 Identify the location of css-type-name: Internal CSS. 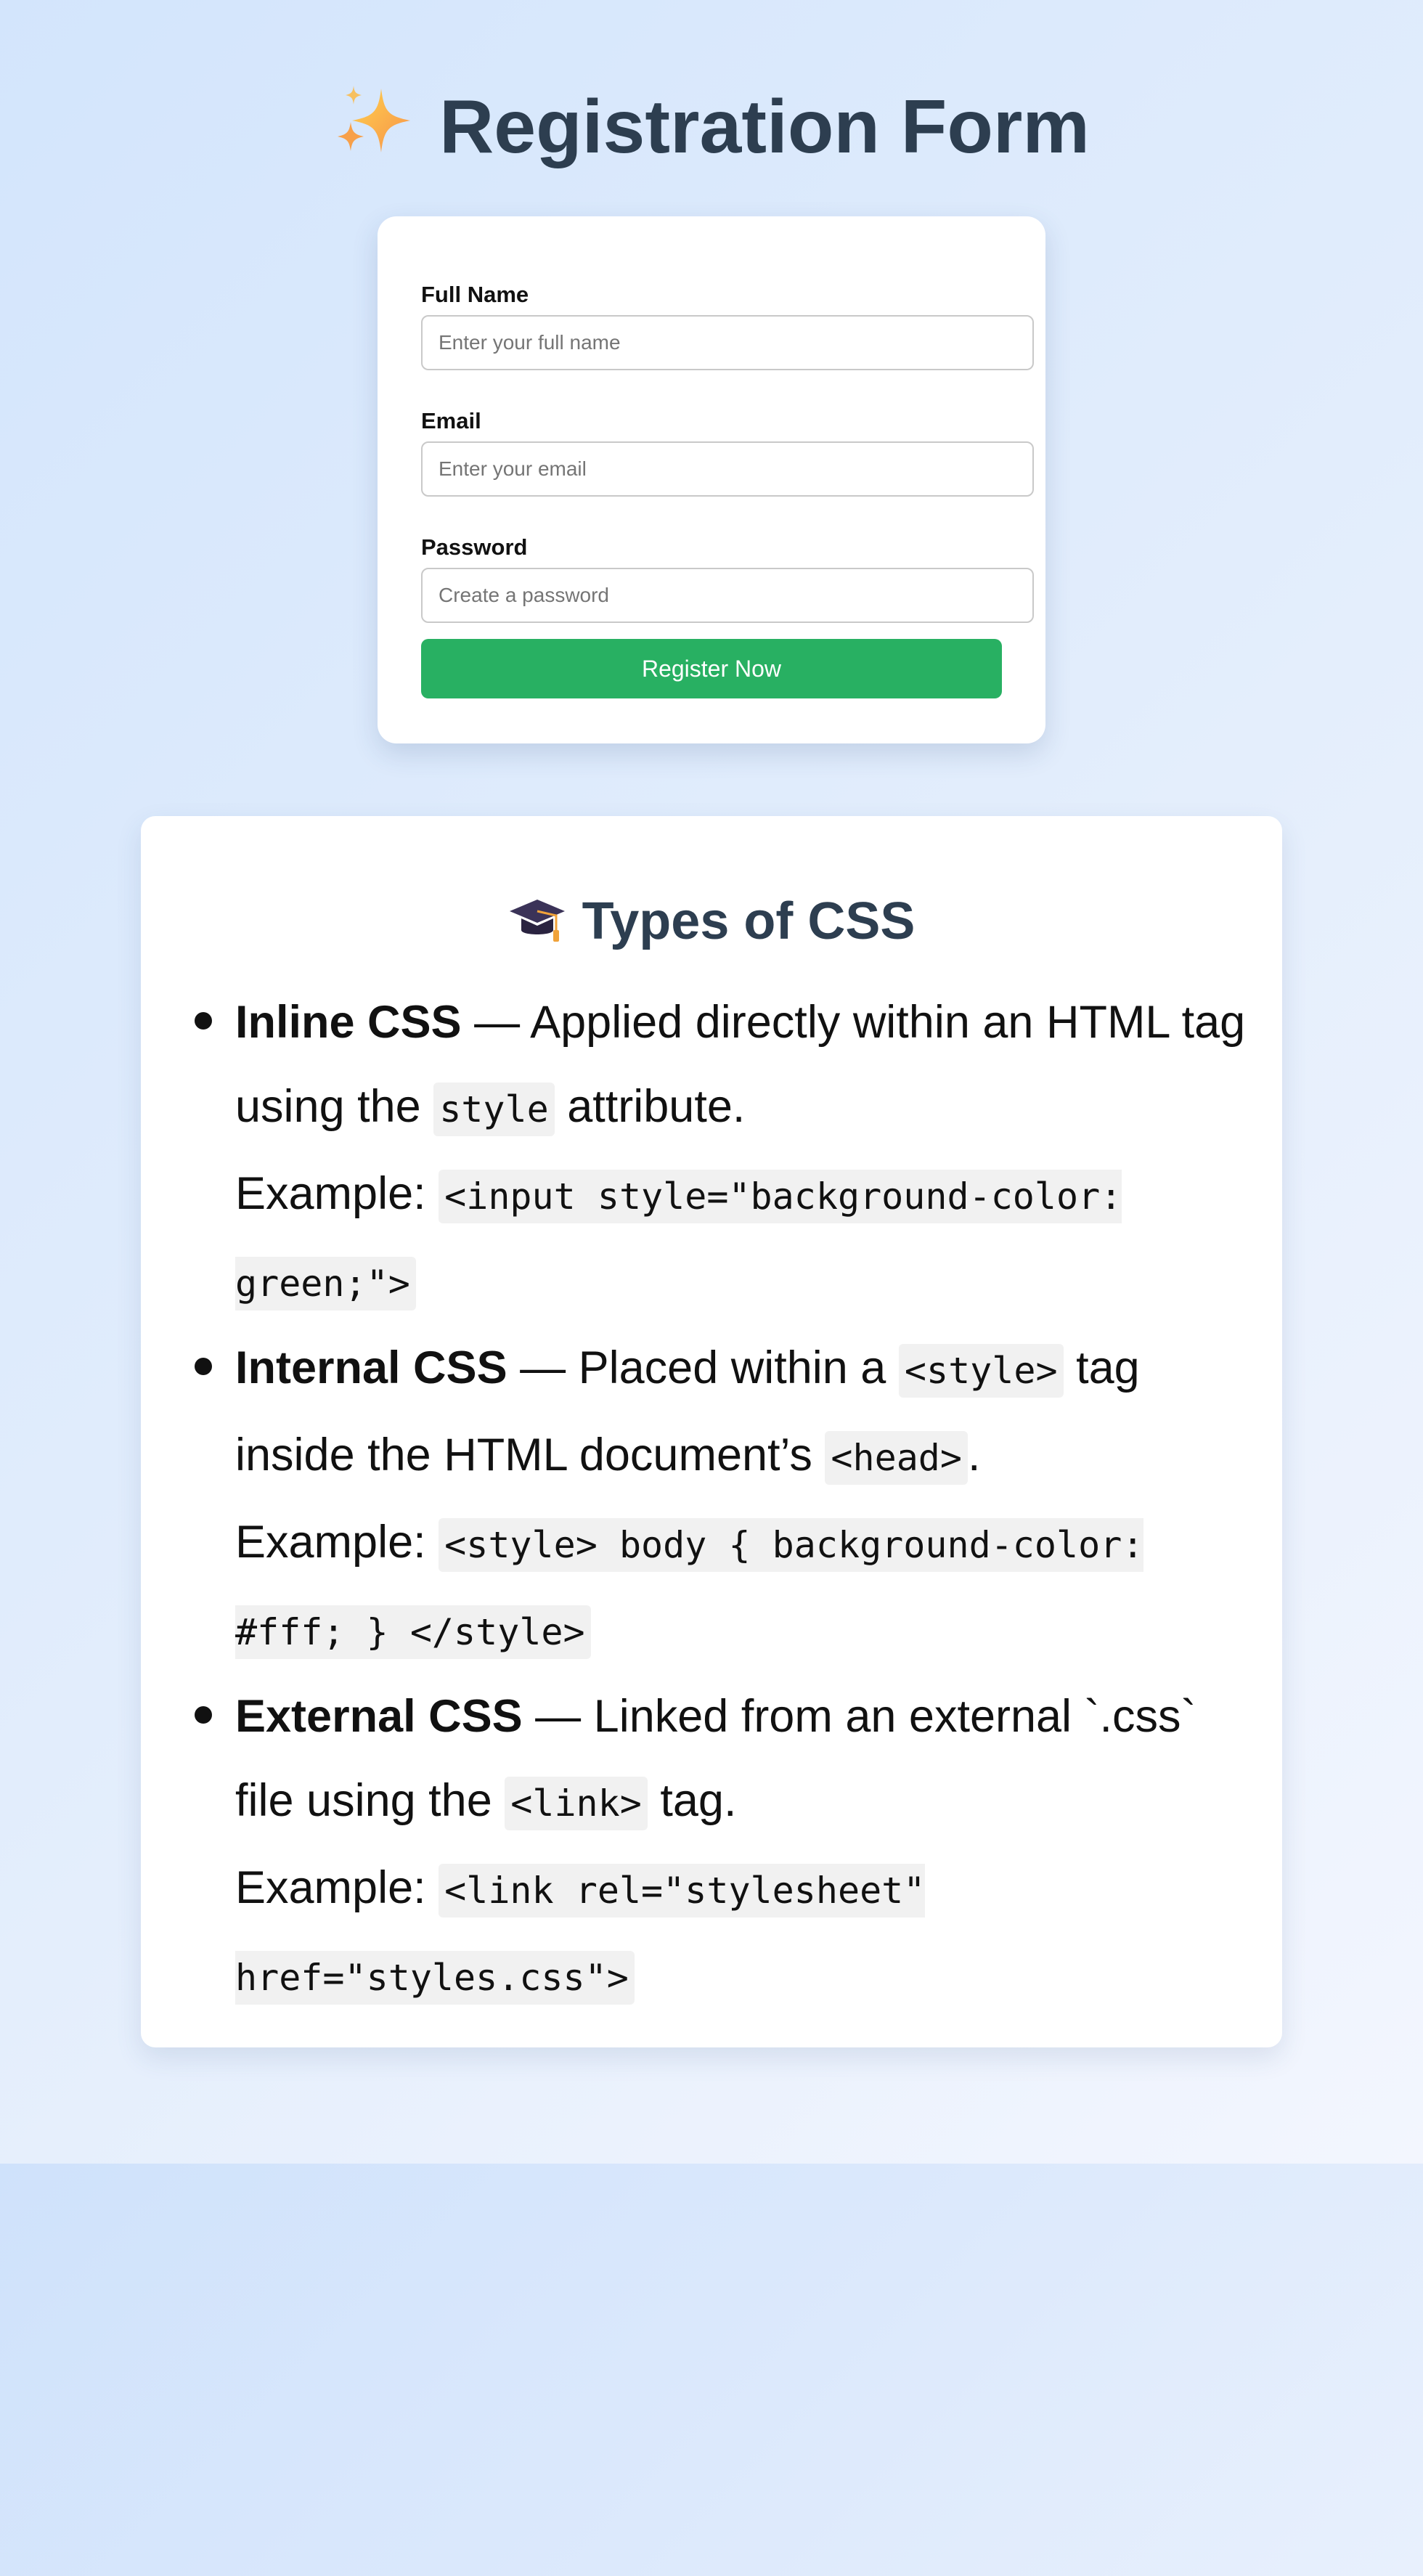
(371, 1367).